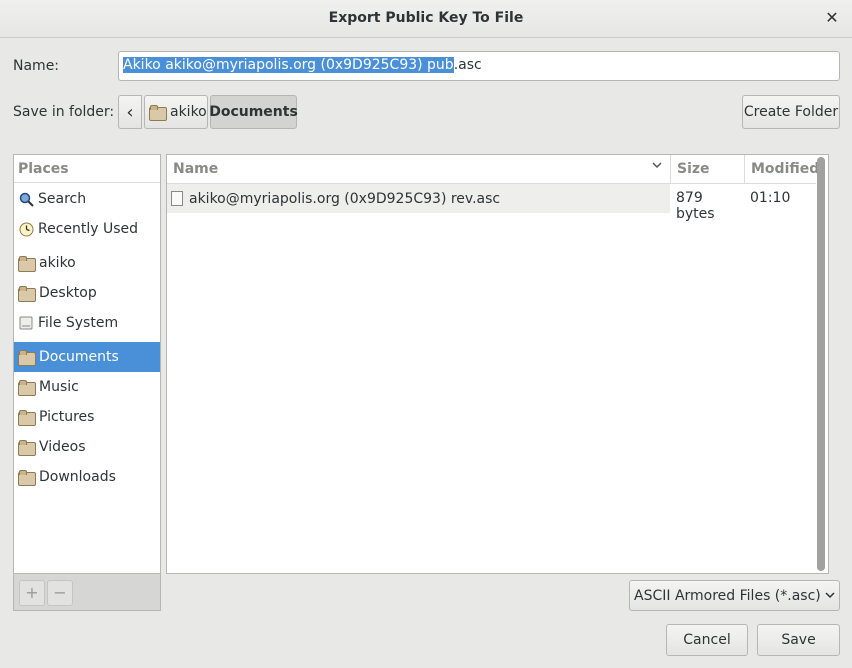 Image resolution: width=852 pixels, height=668 pixels. Describe the element at coordinates (27, 418) in the screenshot. I see `pictures-folder-icon` at that location.